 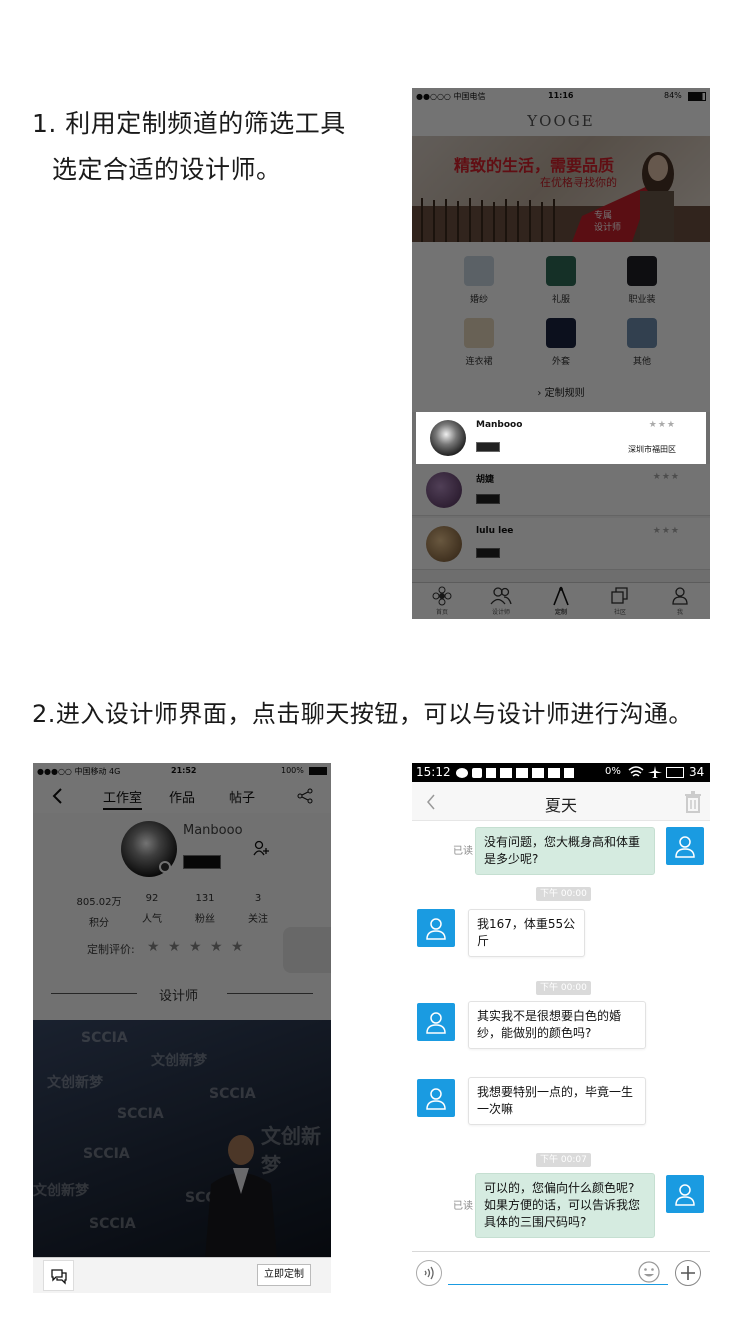 I want to click on tab-home: 首页, so click(x=442, y=601).